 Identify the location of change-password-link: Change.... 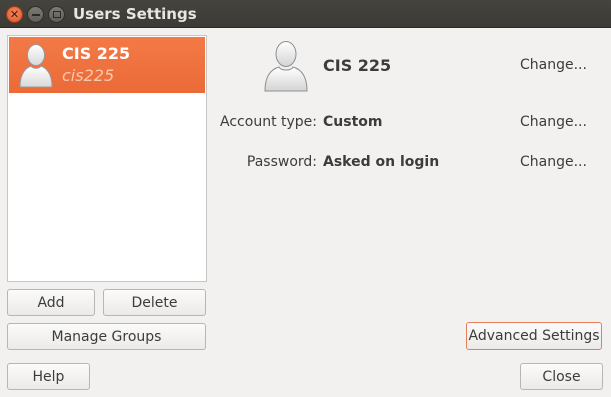
(553, 162).